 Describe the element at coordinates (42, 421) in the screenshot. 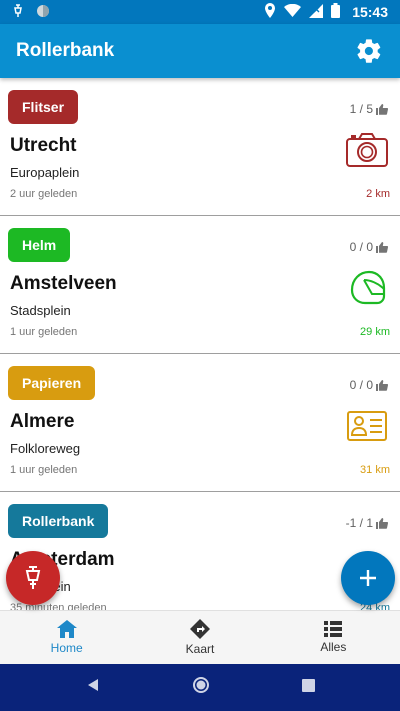

I see `report-city: Almere` at that location.